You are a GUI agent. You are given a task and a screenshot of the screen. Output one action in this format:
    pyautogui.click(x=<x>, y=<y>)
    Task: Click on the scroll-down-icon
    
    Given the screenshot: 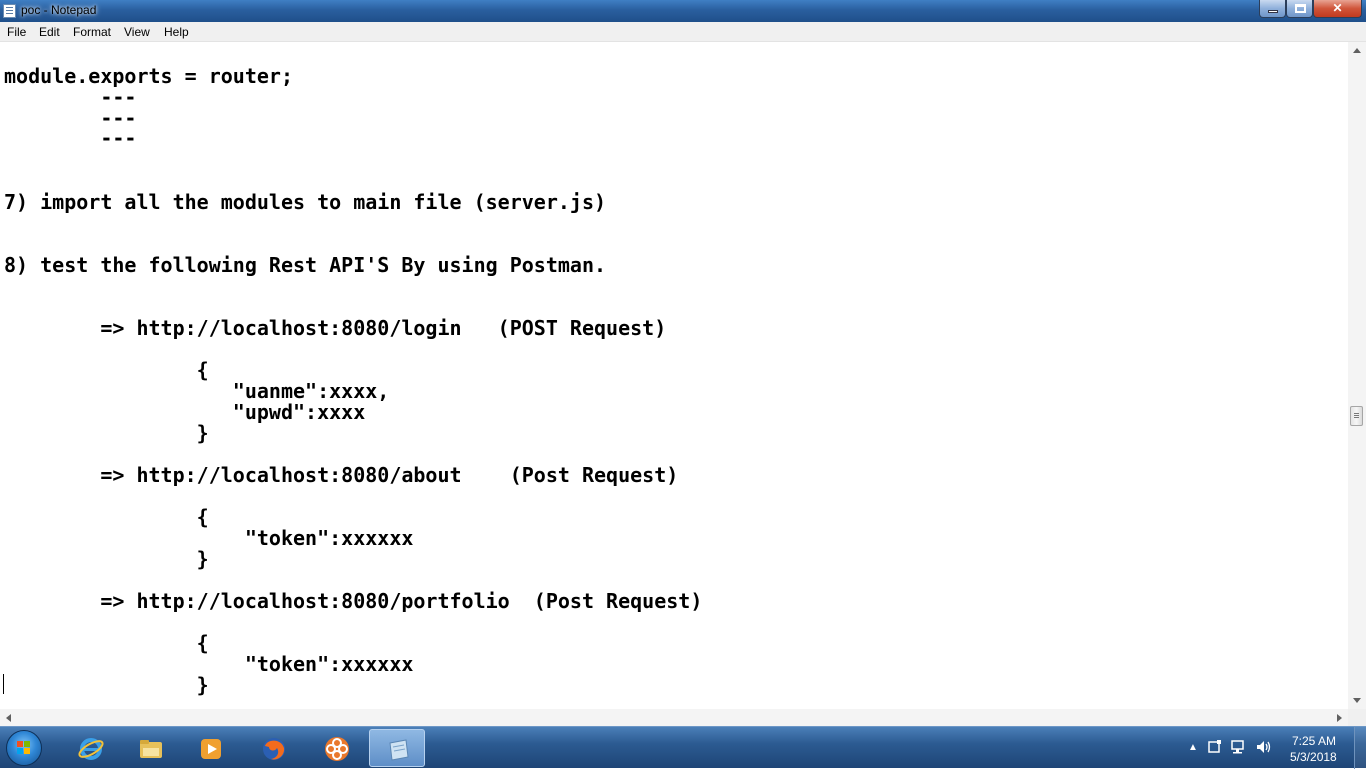 What is the action you would take?
    pyautogui.click(x=1357, y=700)
    